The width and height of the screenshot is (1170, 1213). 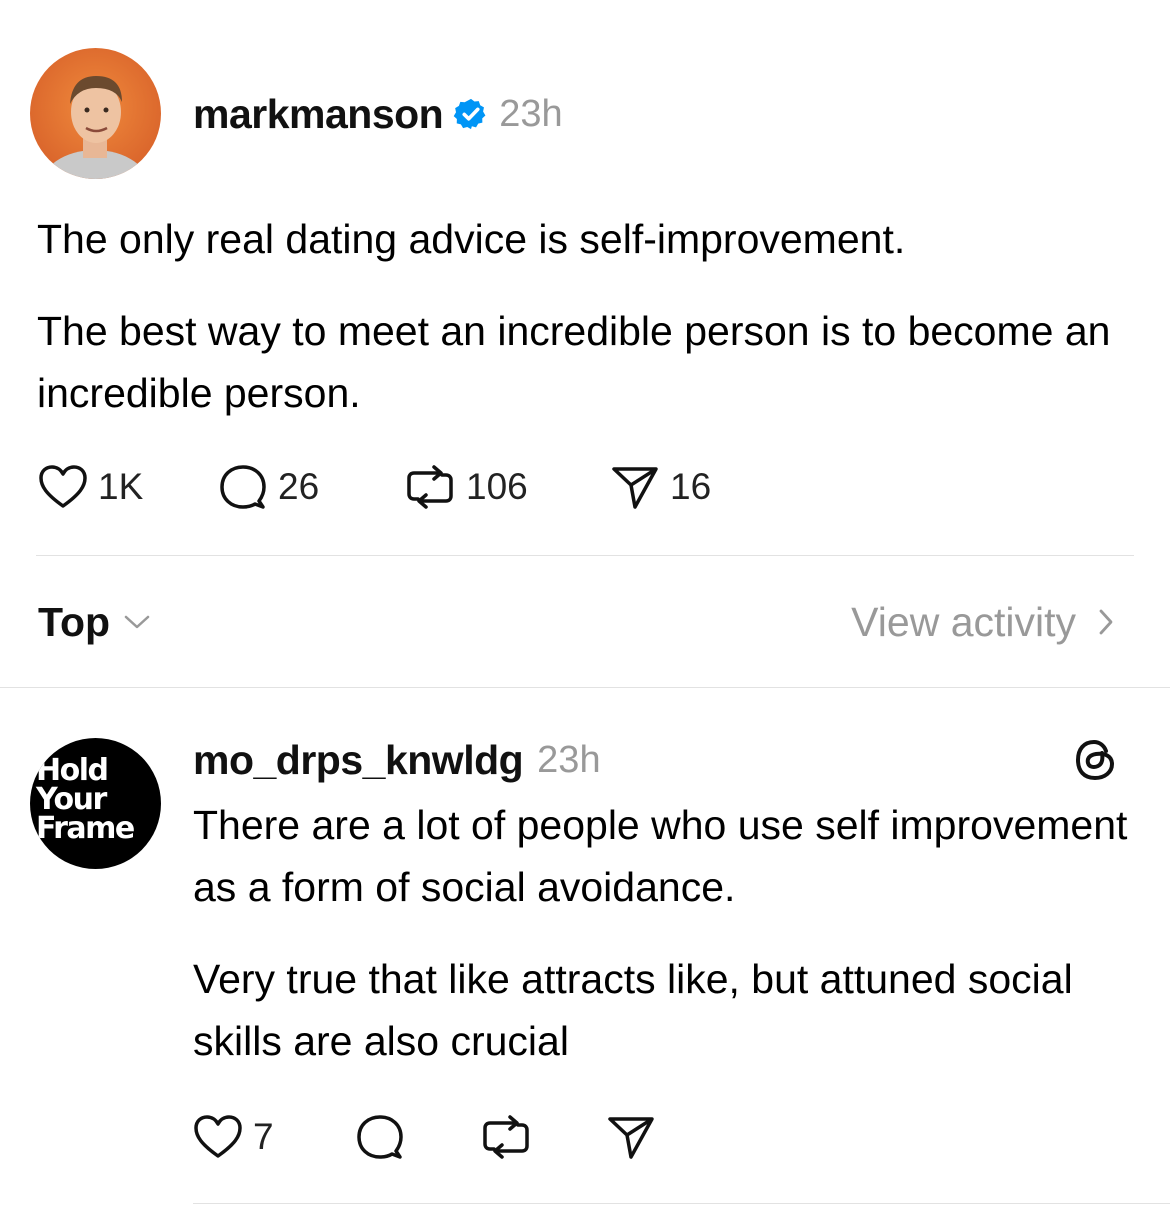 What do you see at coordinates (569, 759) in the screenshot?
I see `reply-time: 23h` at bounding box center [569, 759].